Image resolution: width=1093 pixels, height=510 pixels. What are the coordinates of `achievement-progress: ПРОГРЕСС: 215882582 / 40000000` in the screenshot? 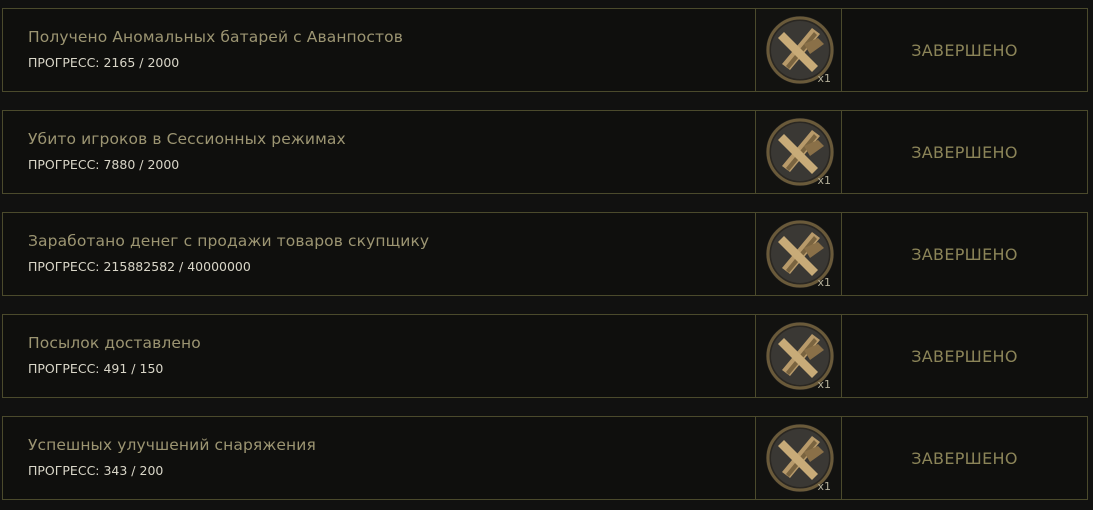 It's located at (139, 266).